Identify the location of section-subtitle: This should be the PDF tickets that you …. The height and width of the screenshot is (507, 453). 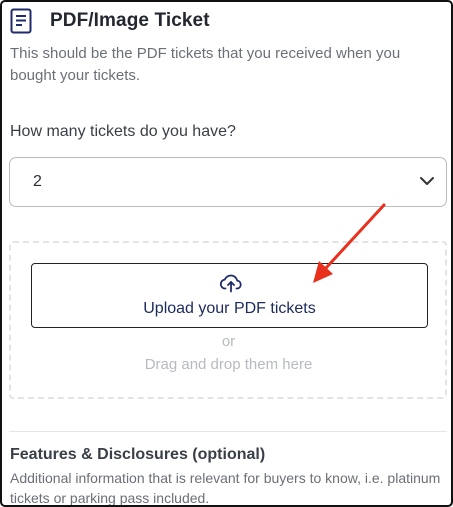
(205, 64).